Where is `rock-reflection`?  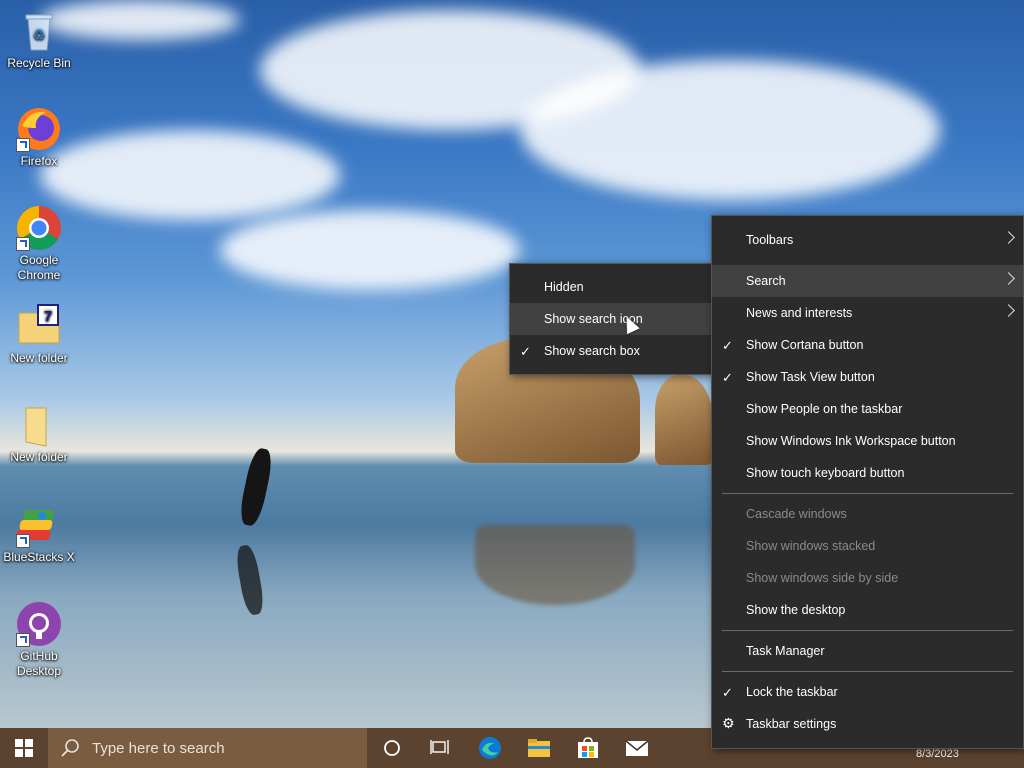 rock-reflection is located at coordinates (555, 565).